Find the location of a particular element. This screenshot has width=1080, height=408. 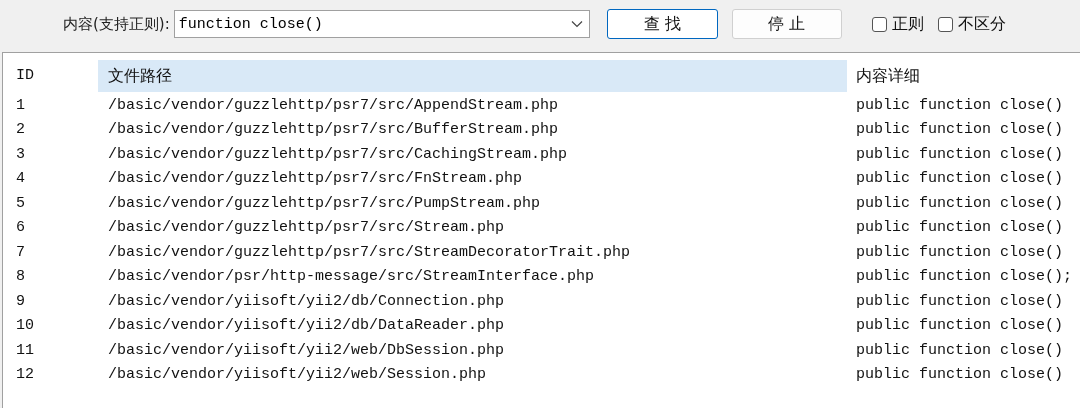

table-cell-text: /basic/vendor/guzzlehttp/psr7/src/StreamDecoratorTrait.php is located at coordinates (369, 252).